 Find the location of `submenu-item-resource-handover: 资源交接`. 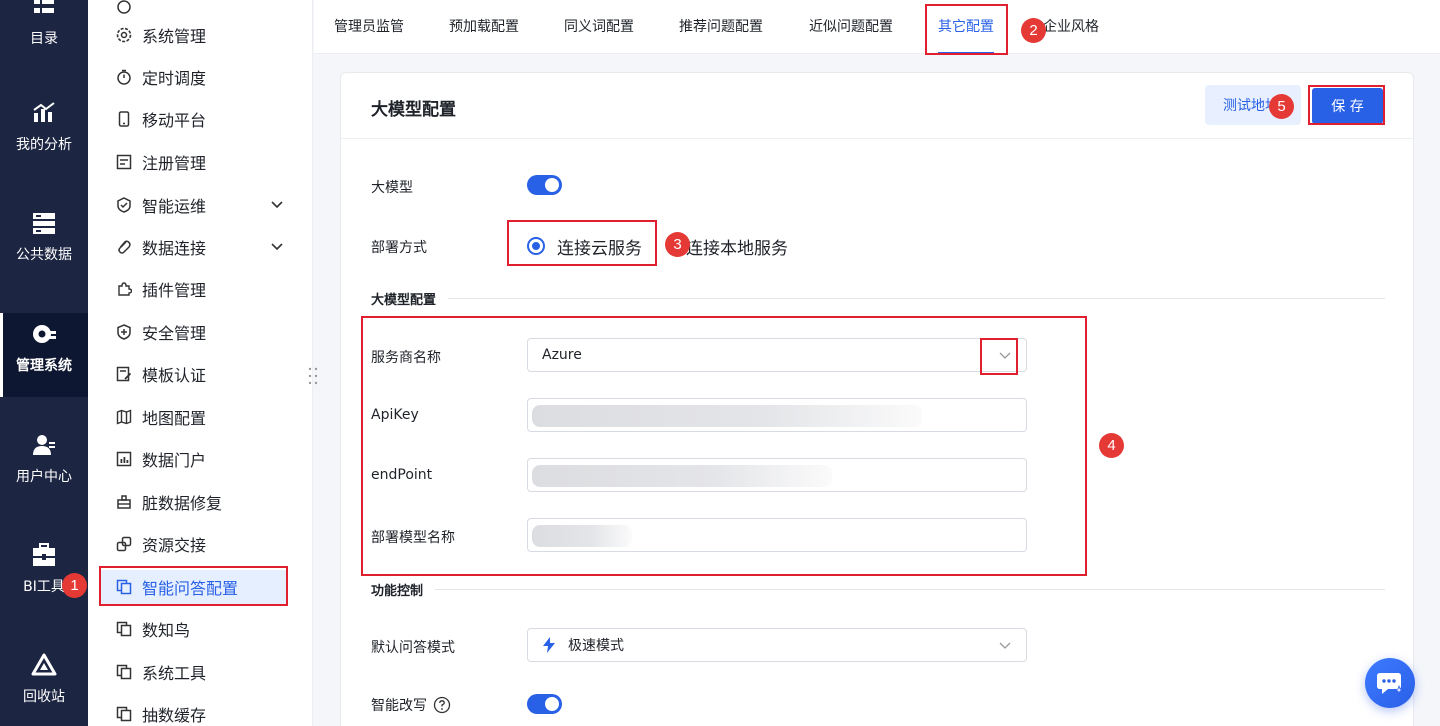

submenu-item-resource-handover: 资源交接 is located at coordinates (194, 544).